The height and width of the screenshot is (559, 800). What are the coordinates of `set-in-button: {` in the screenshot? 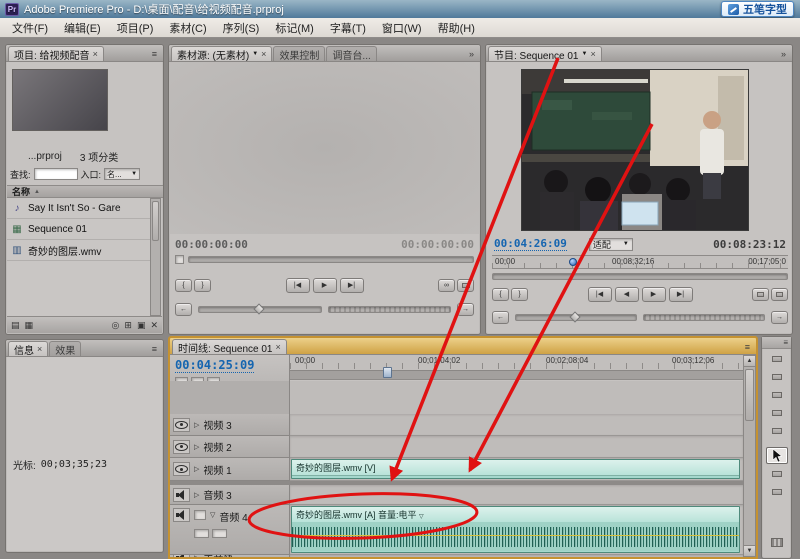 It's located at (183, 285).